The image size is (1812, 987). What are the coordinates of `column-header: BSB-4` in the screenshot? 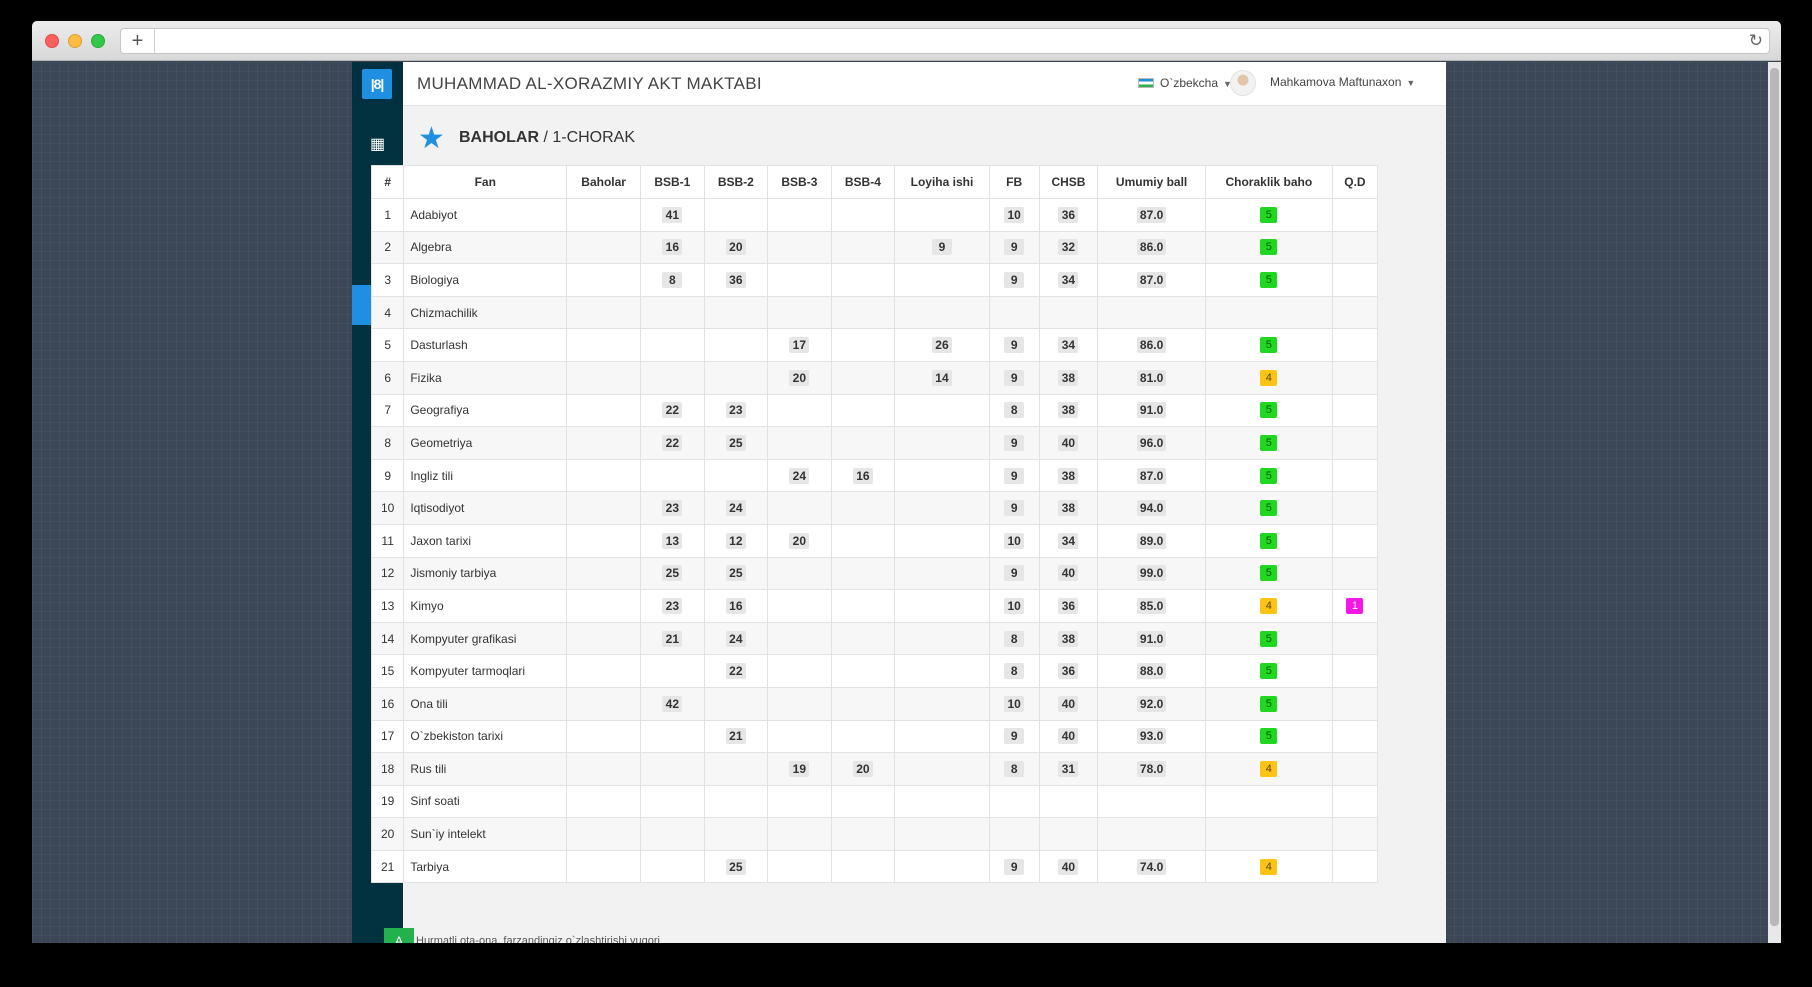 It's located at (863, 182).